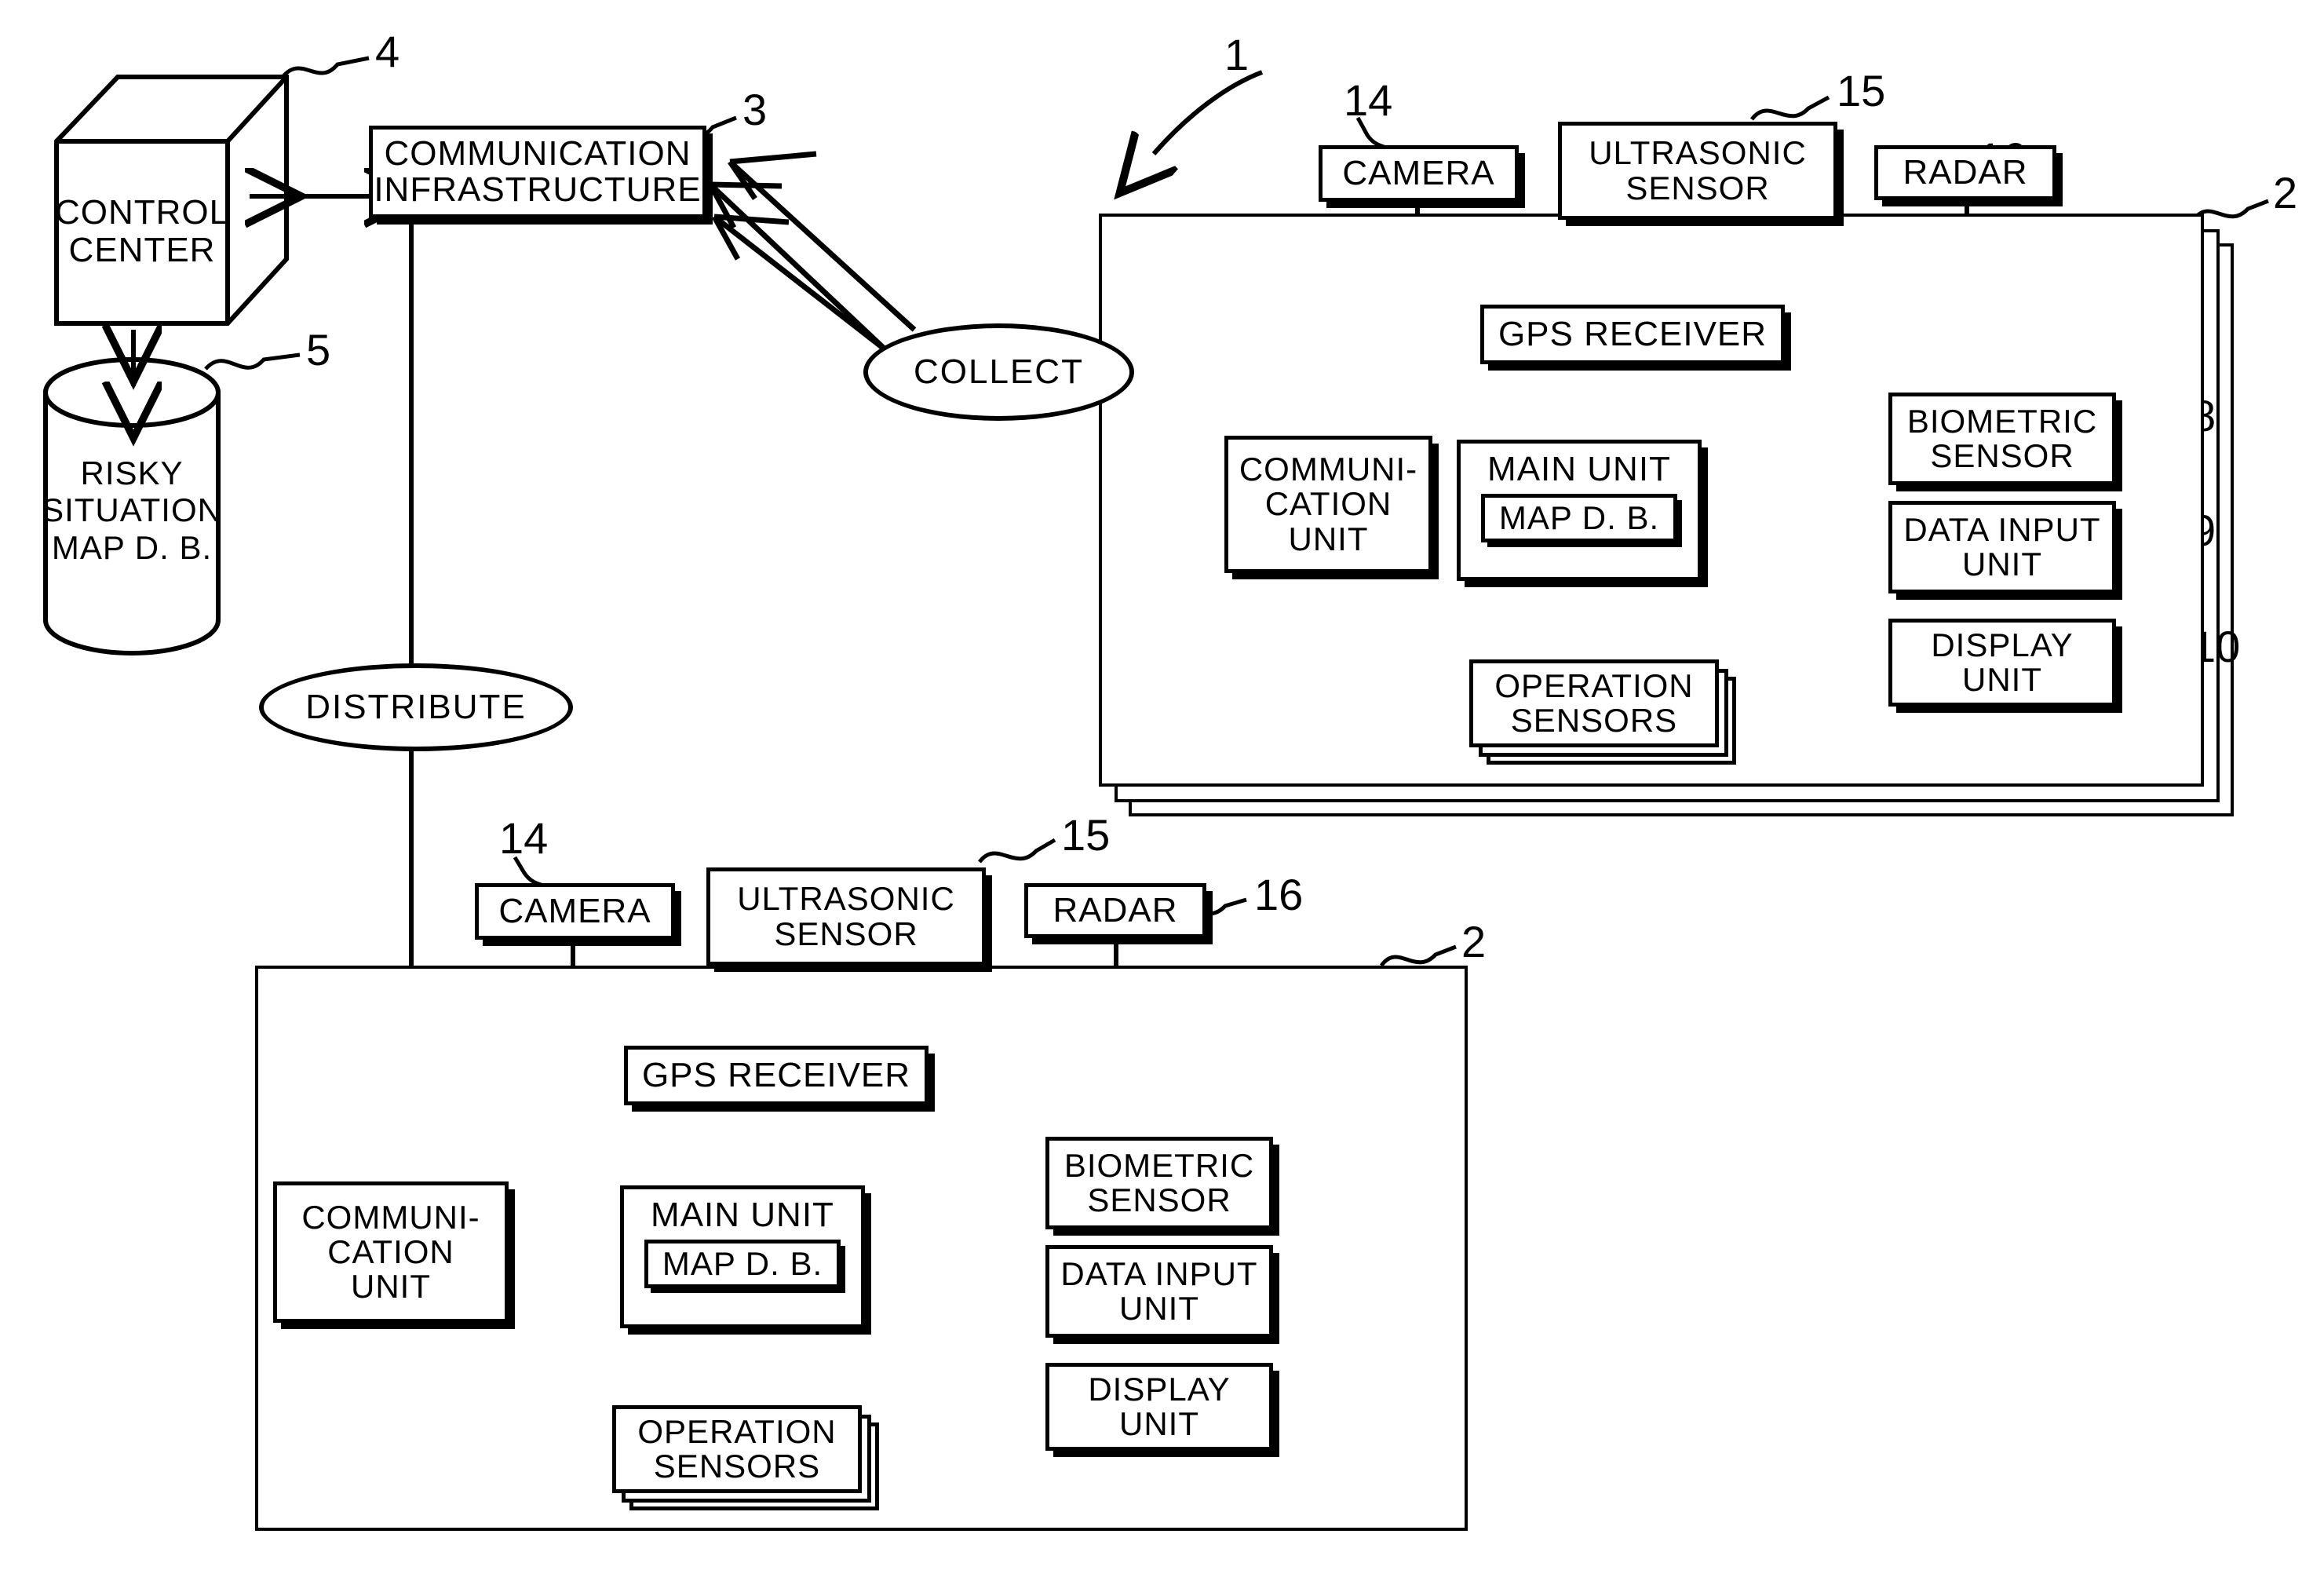  I want to click on vehicle-top-camera: CAMERA, so click(1419, 173).